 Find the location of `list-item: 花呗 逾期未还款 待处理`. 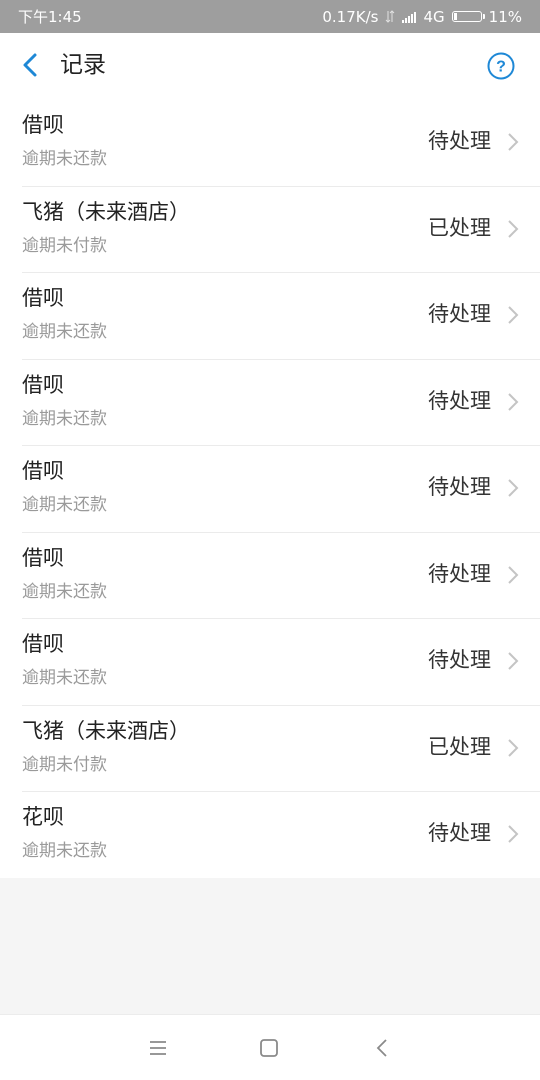

list-item: 花呗 逾期未还款 待处理 is located at coordinates (270, 834).